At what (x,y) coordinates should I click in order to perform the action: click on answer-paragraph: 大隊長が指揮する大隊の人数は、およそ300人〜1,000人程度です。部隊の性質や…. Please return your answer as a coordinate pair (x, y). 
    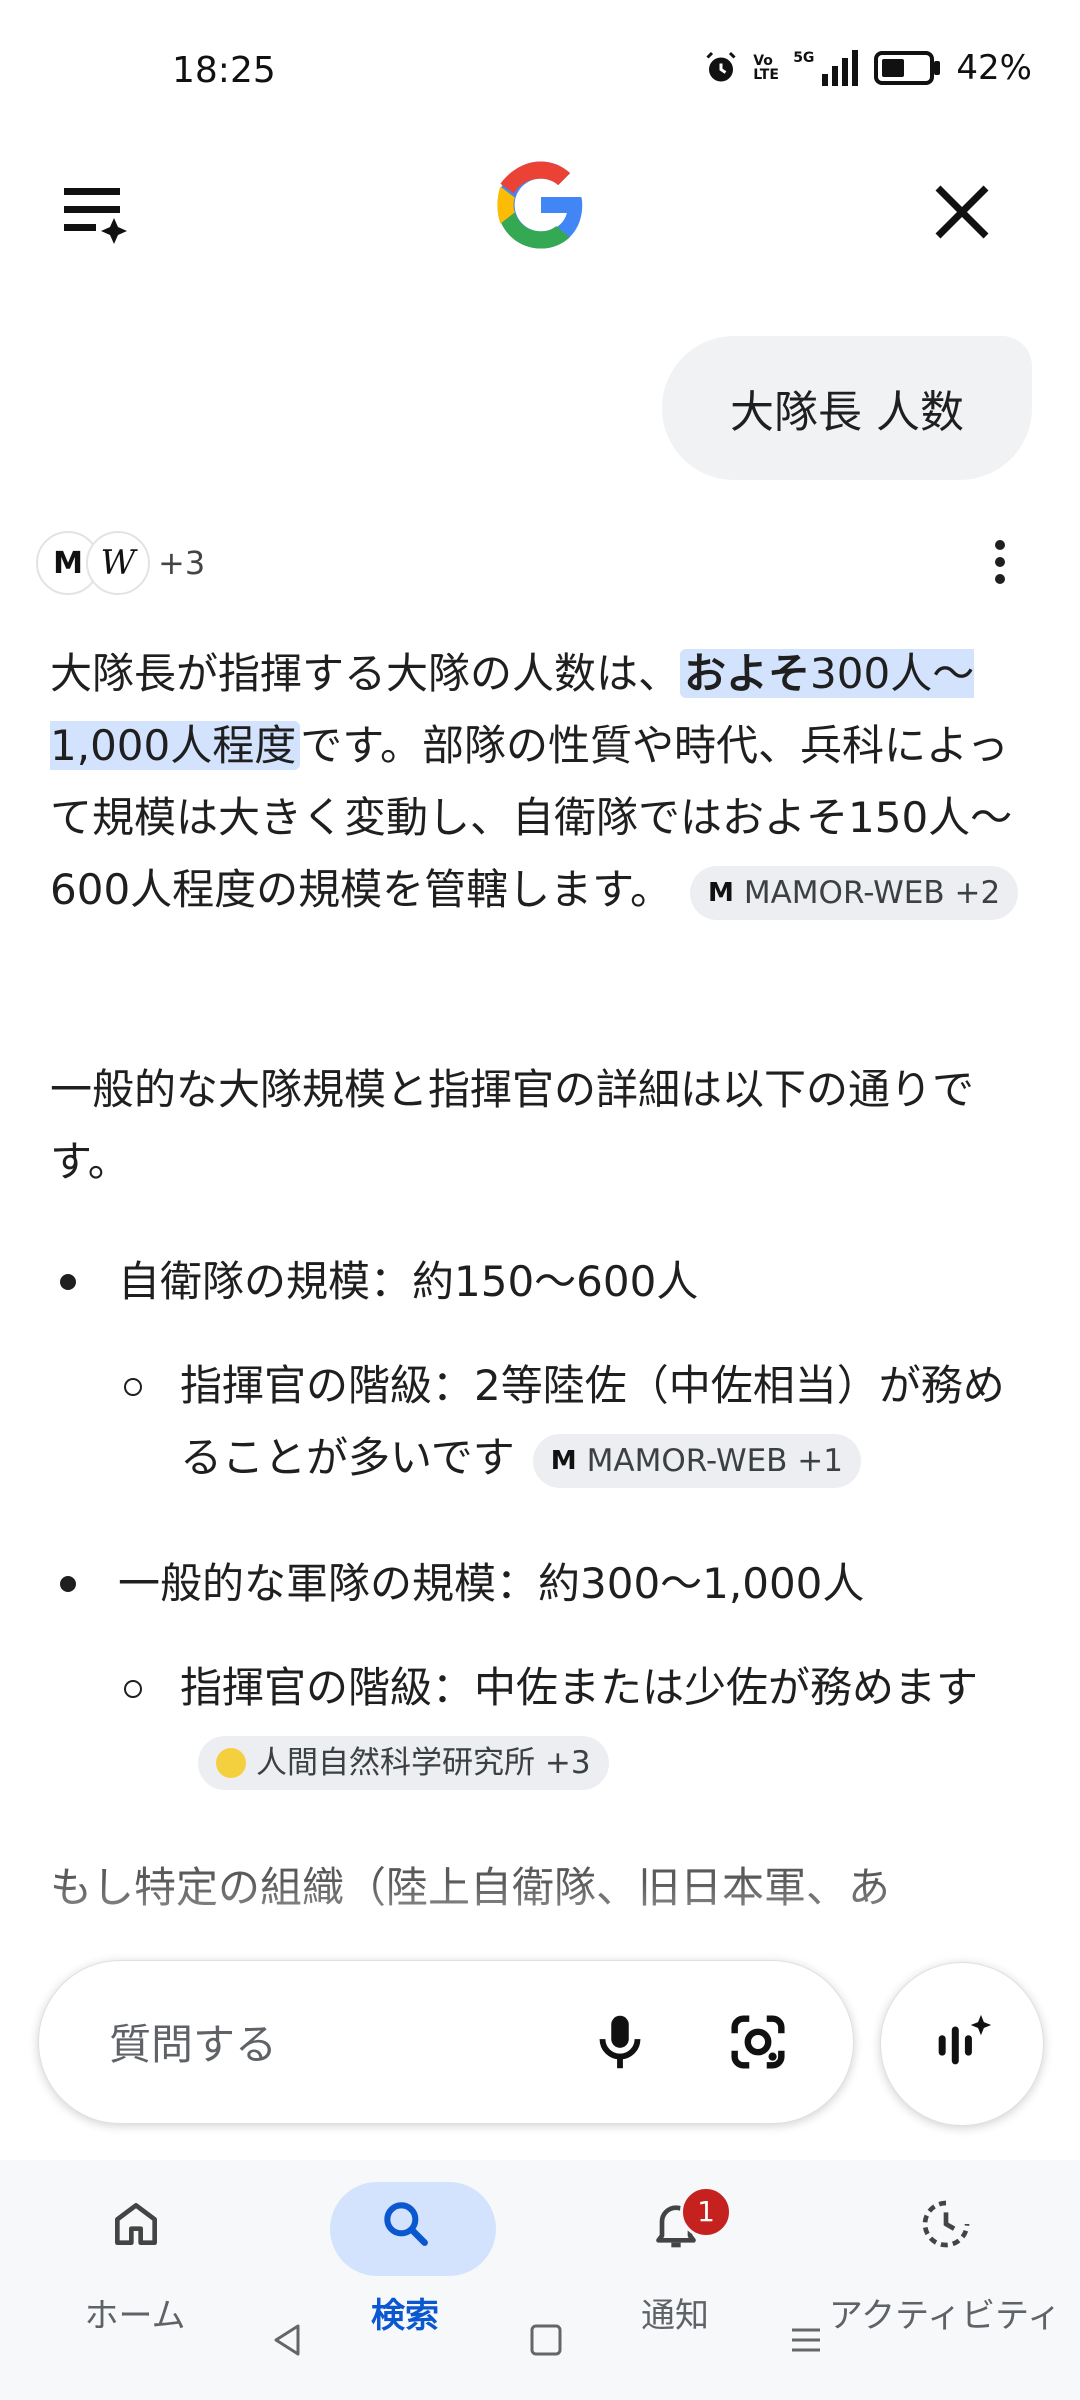
    Looking at the image, I should click on (545, 782).